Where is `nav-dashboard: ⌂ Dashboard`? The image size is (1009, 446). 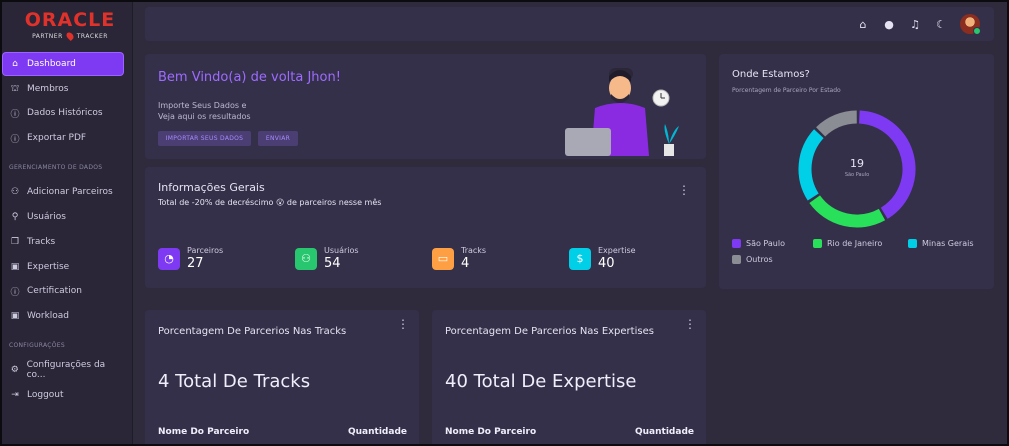 nav-dashboard: ⌂ Dashboard is located at coordinates (63, 64).